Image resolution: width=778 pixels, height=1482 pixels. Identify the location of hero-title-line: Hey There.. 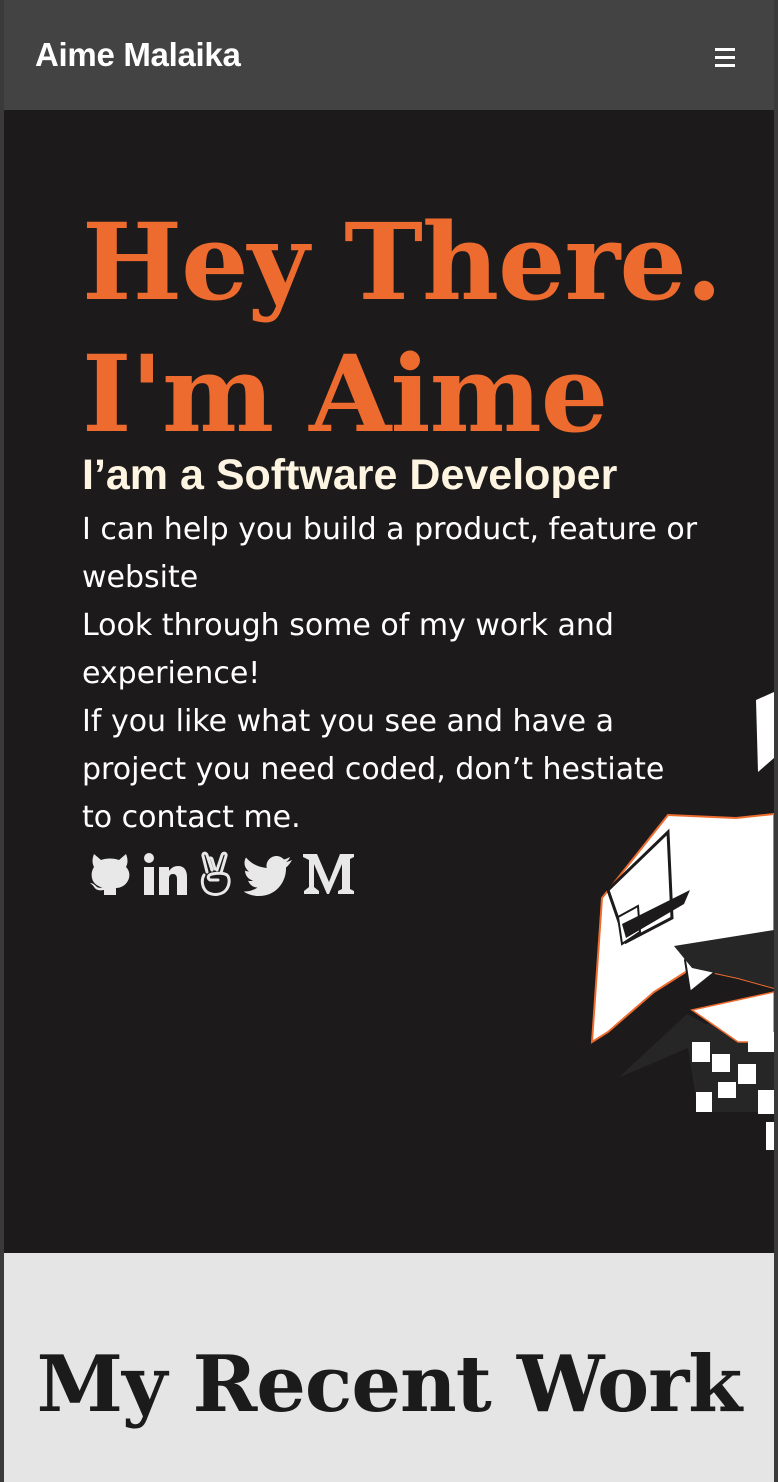
(402, 261).